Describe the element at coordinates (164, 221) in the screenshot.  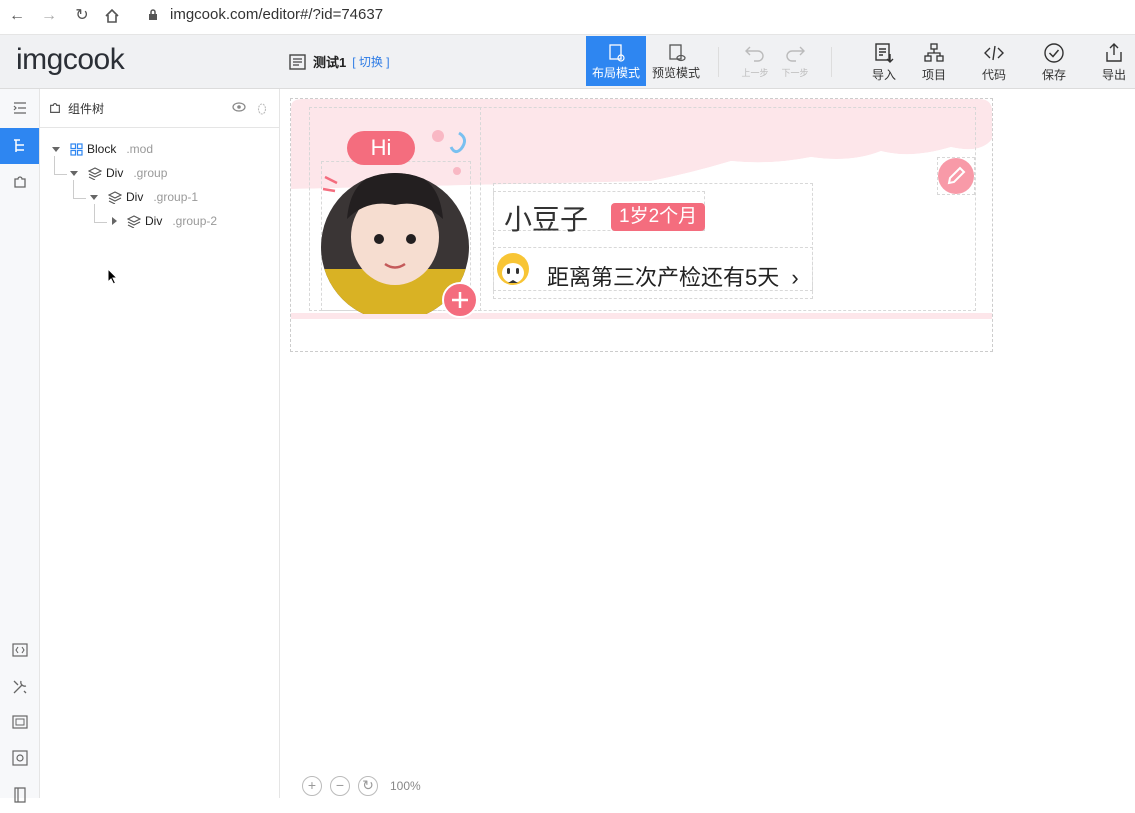
I see `tree-node-group-2: Div .group-2` at that location.